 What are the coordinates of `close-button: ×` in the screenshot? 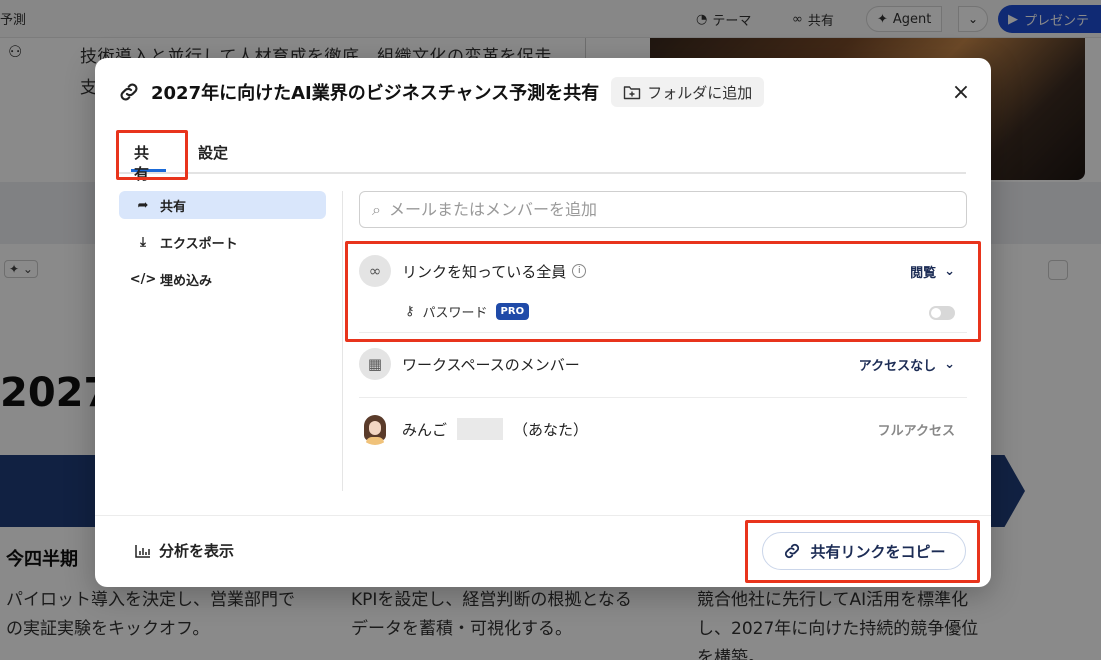 It's located at (961, 92).